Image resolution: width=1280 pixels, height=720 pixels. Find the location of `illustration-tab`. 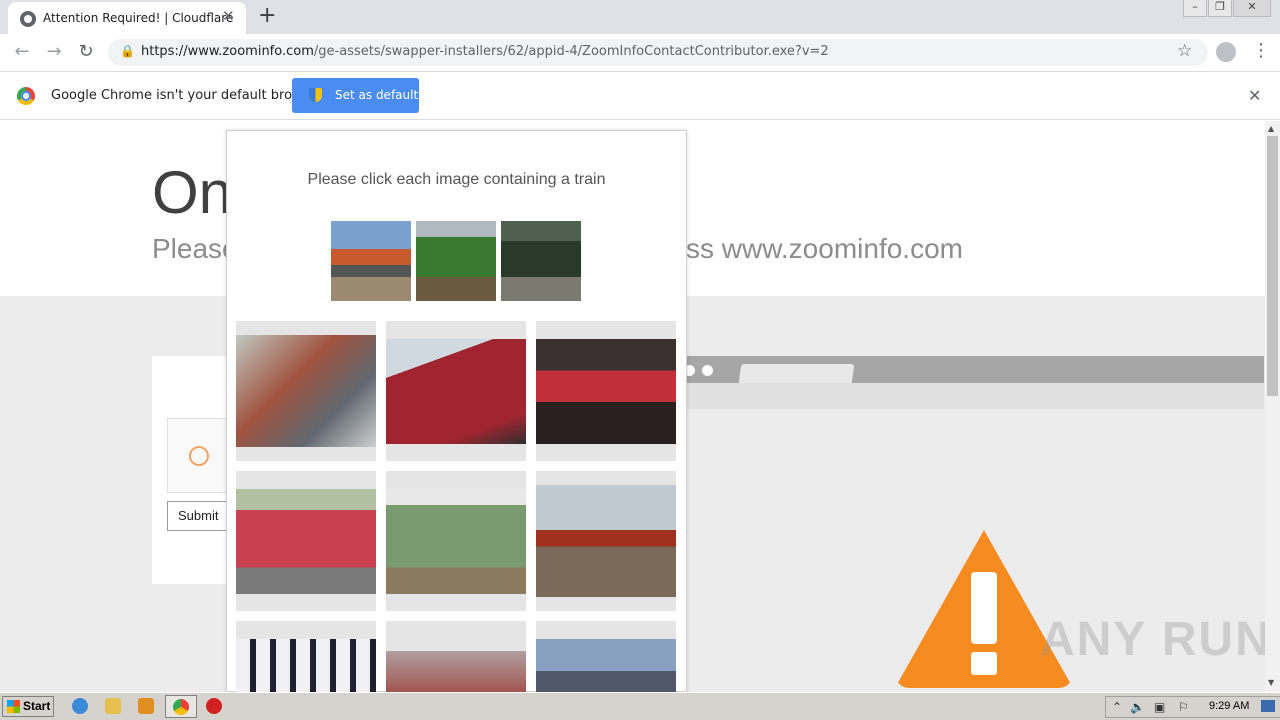

illustration-tab is located at coordinates (796, 373).